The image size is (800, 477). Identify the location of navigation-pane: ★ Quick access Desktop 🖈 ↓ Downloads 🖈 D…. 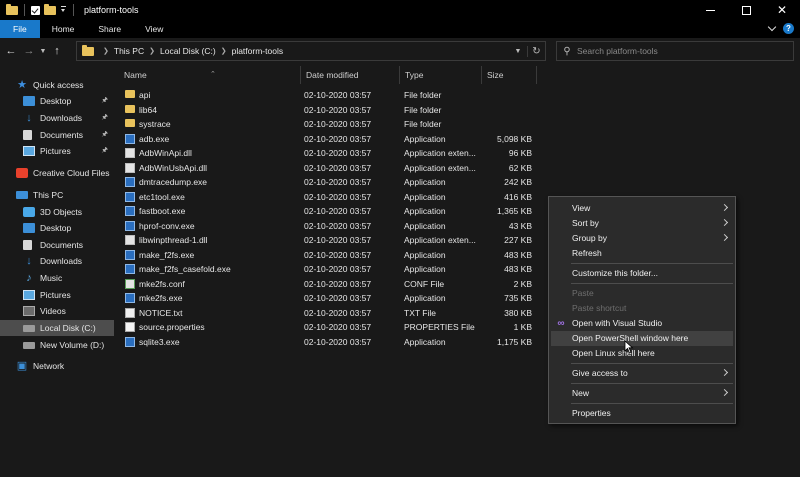
(57, 270).